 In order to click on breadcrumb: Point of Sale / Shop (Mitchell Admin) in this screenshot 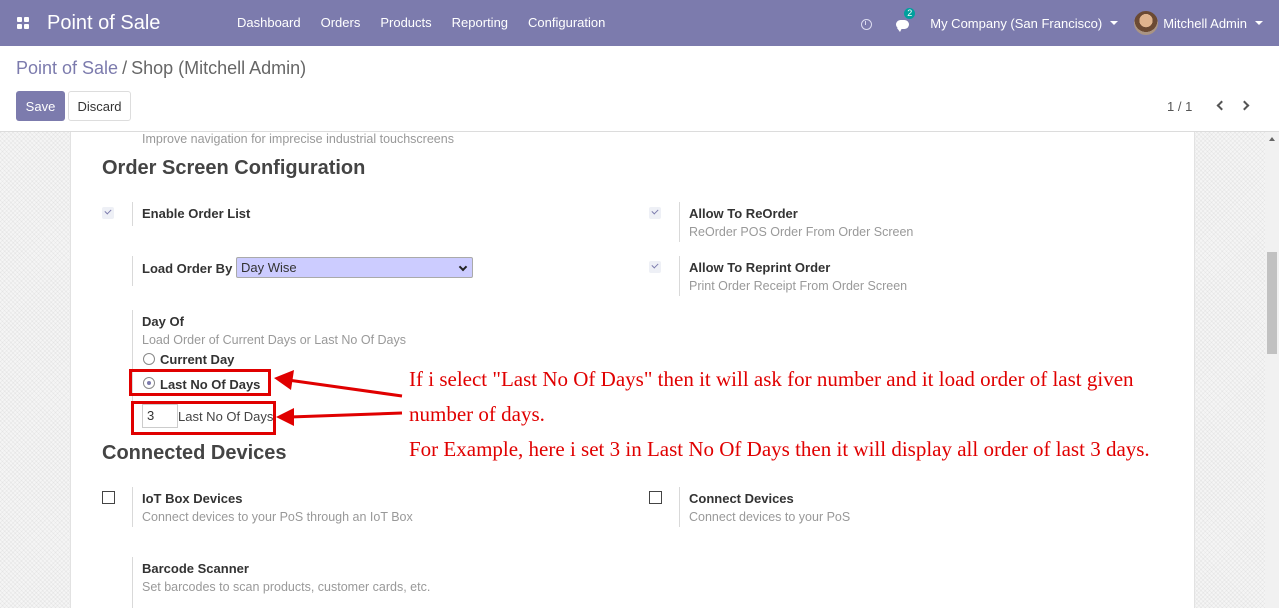, I will do `click(161, 68)`.